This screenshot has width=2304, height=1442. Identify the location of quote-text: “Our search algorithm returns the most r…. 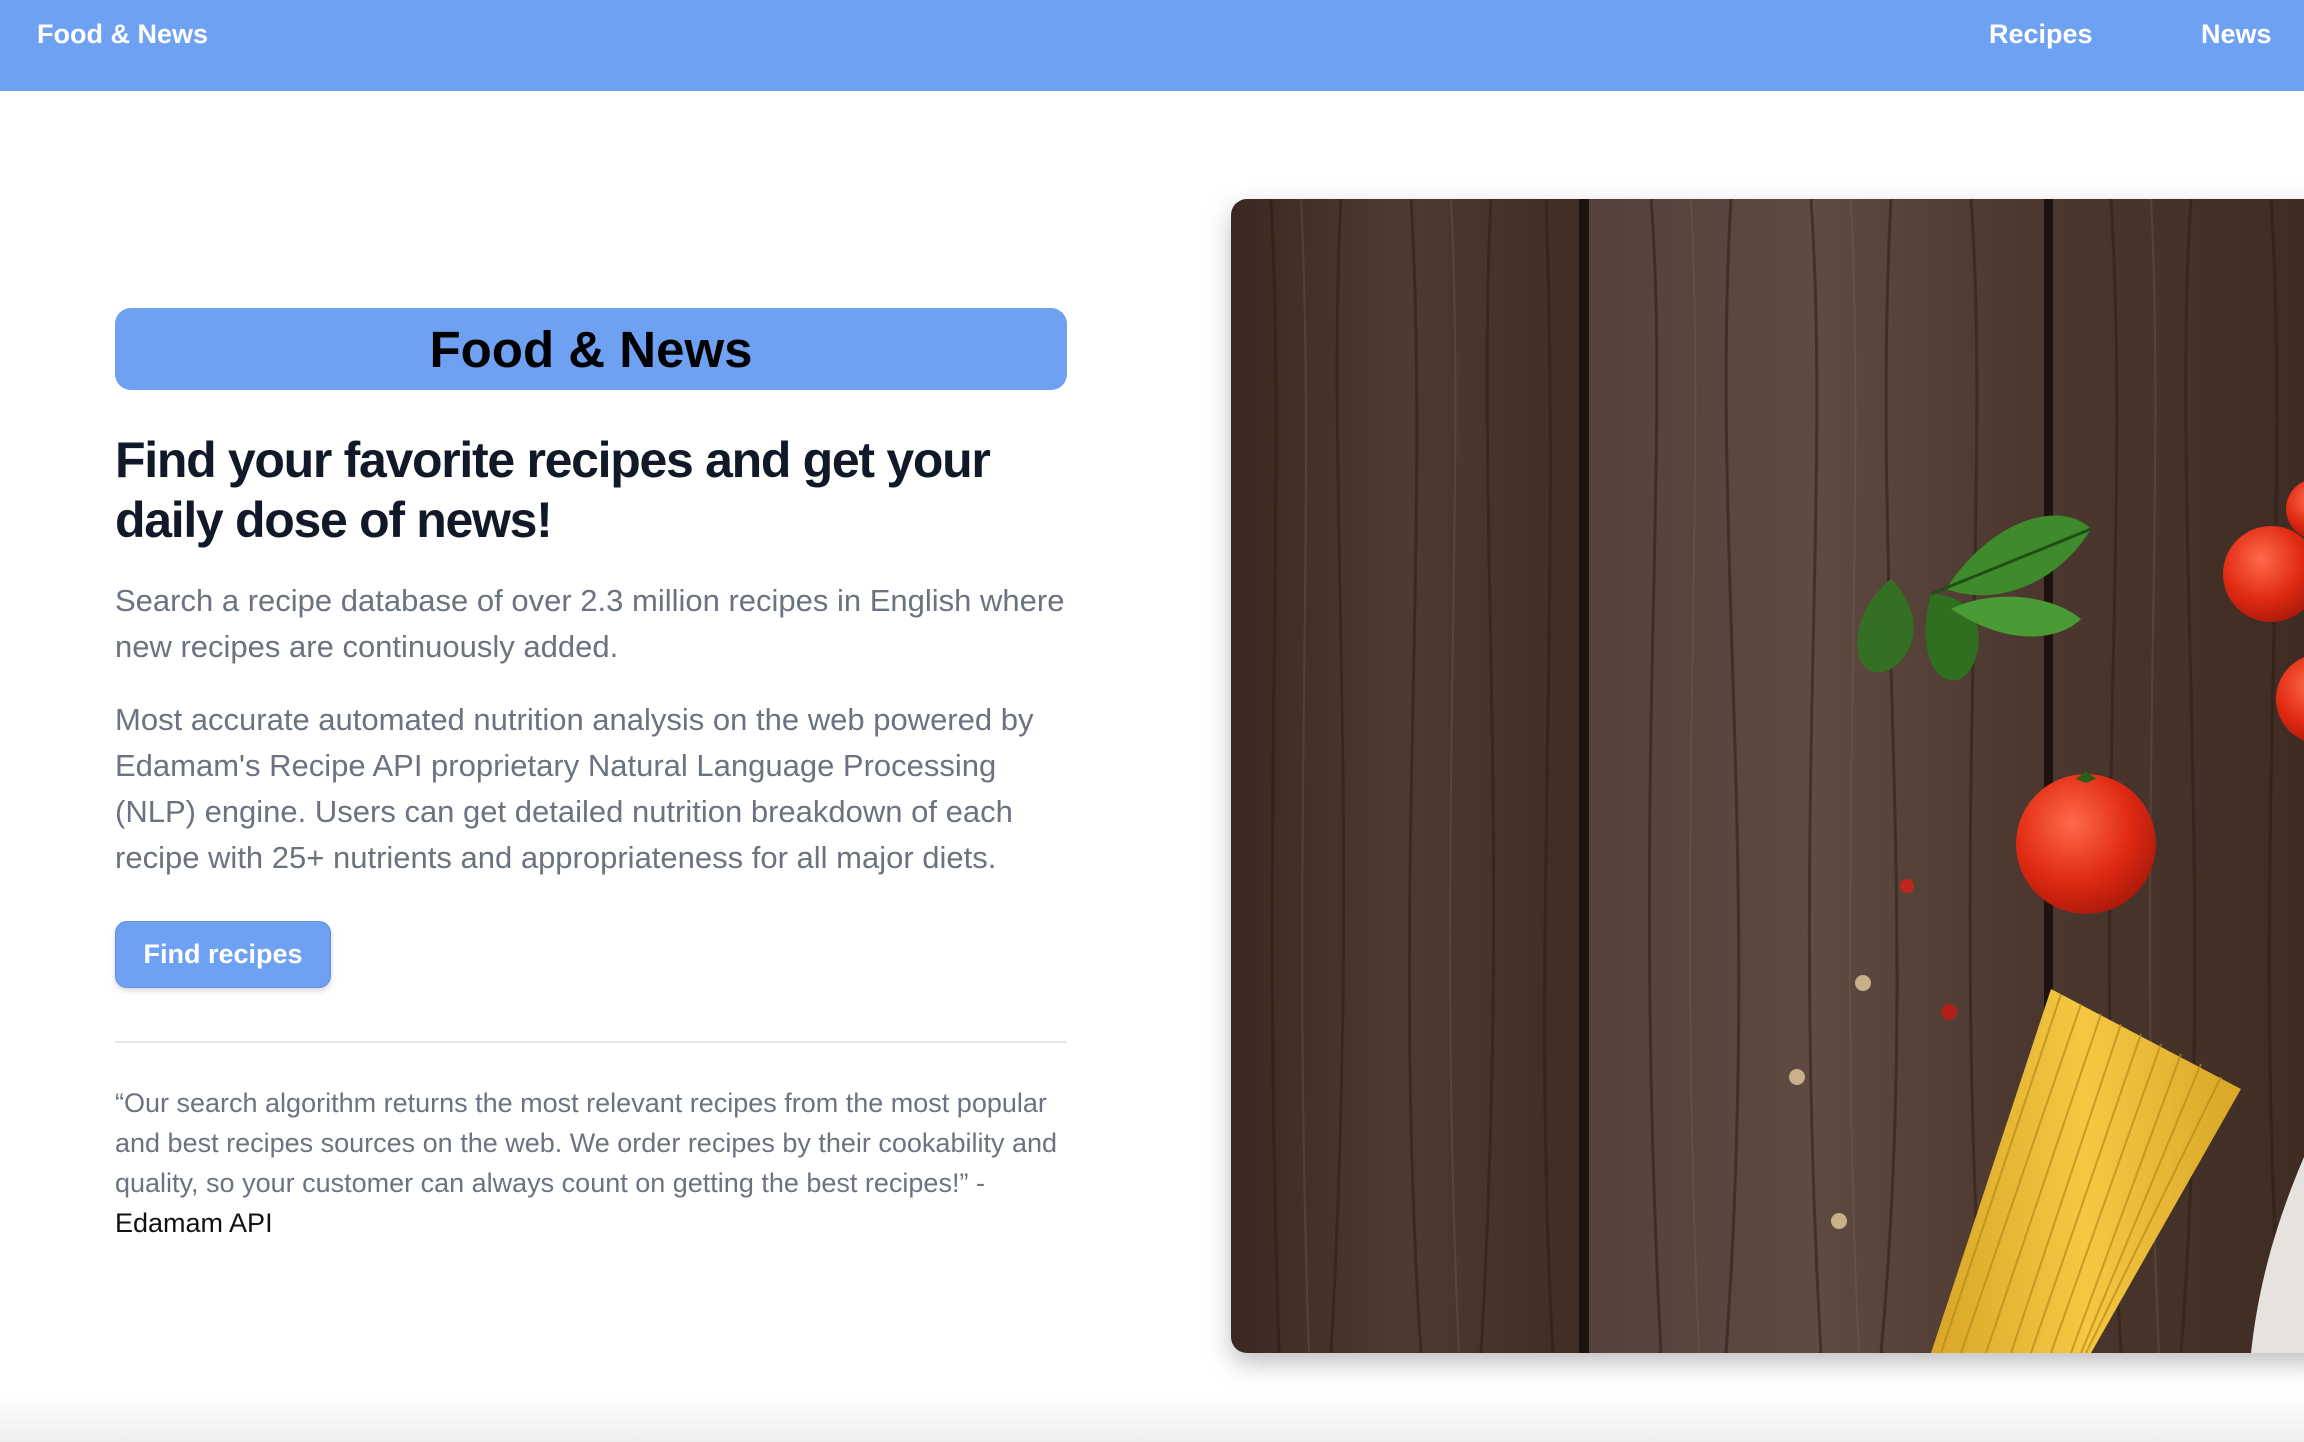
(586, 1143).